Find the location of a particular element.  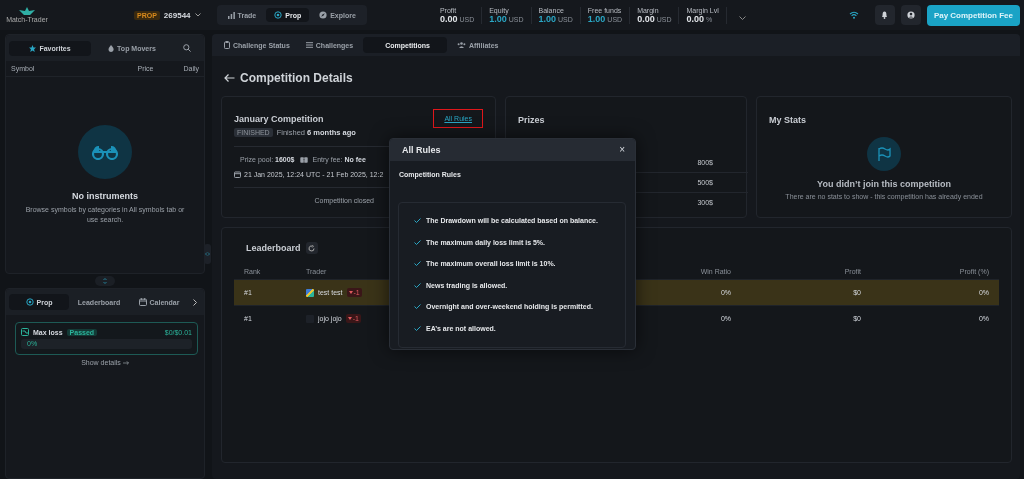

empty-title: No instruments is located at coordinates (105, 196).